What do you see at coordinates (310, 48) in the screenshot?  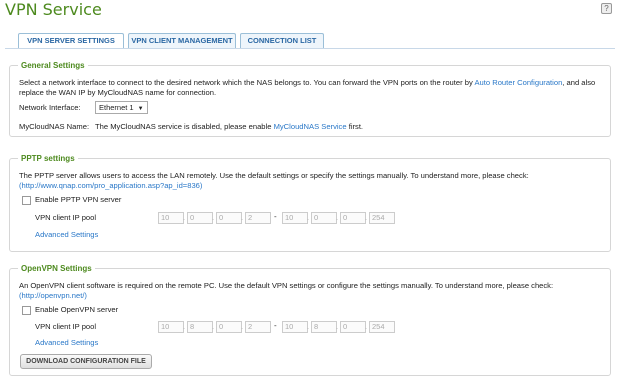 I see `tab-divider` at bounding box center [310, 48].